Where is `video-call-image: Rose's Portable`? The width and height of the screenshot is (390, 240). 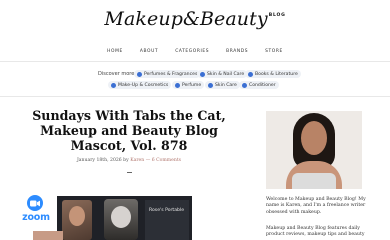
video-call-image: Rose's Portable is located at coordinates (124, 218).